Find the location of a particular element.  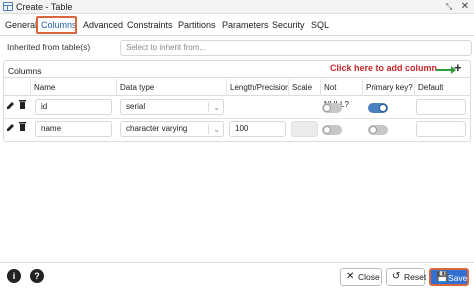

columns-title: Columns is located at coordinates (25, 71).